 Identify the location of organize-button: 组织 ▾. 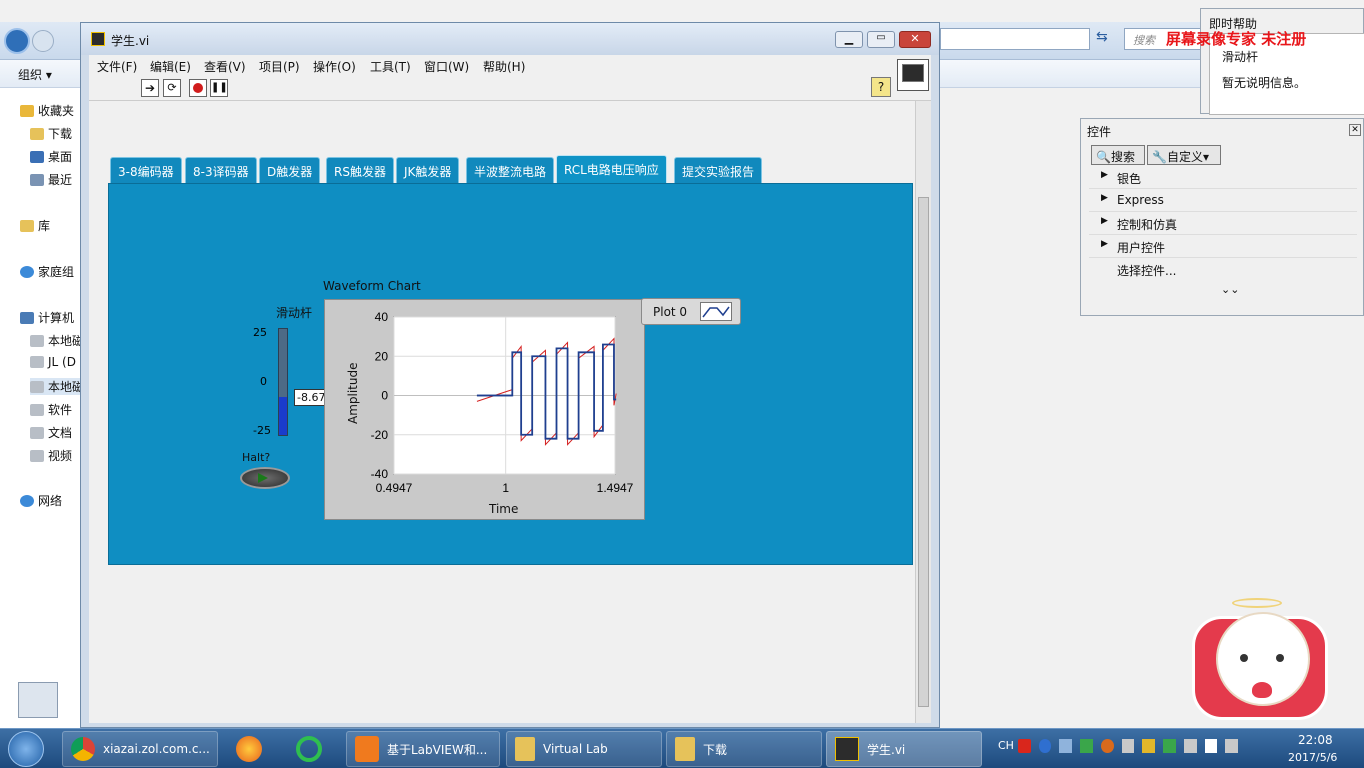
(35, 74).